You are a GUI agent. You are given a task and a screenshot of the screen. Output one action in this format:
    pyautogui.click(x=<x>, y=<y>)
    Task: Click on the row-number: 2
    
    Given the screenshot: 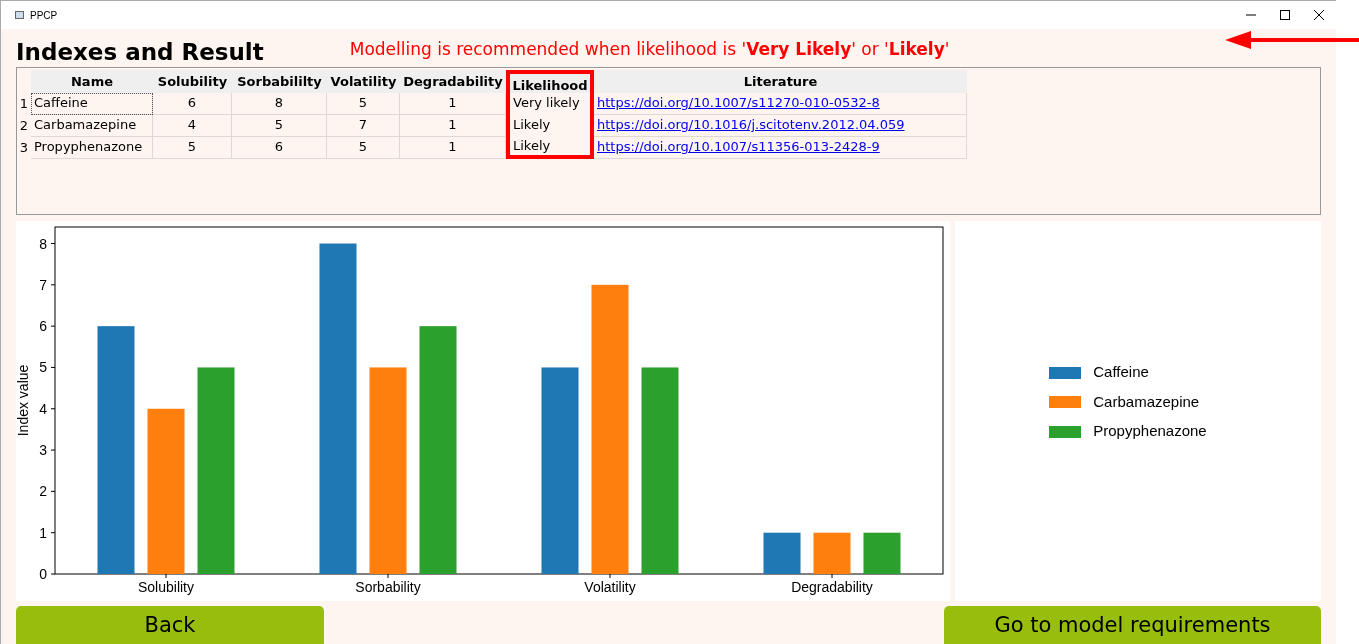 What is the action you would take?
    pyautogui.click(x=24, y=126)
    